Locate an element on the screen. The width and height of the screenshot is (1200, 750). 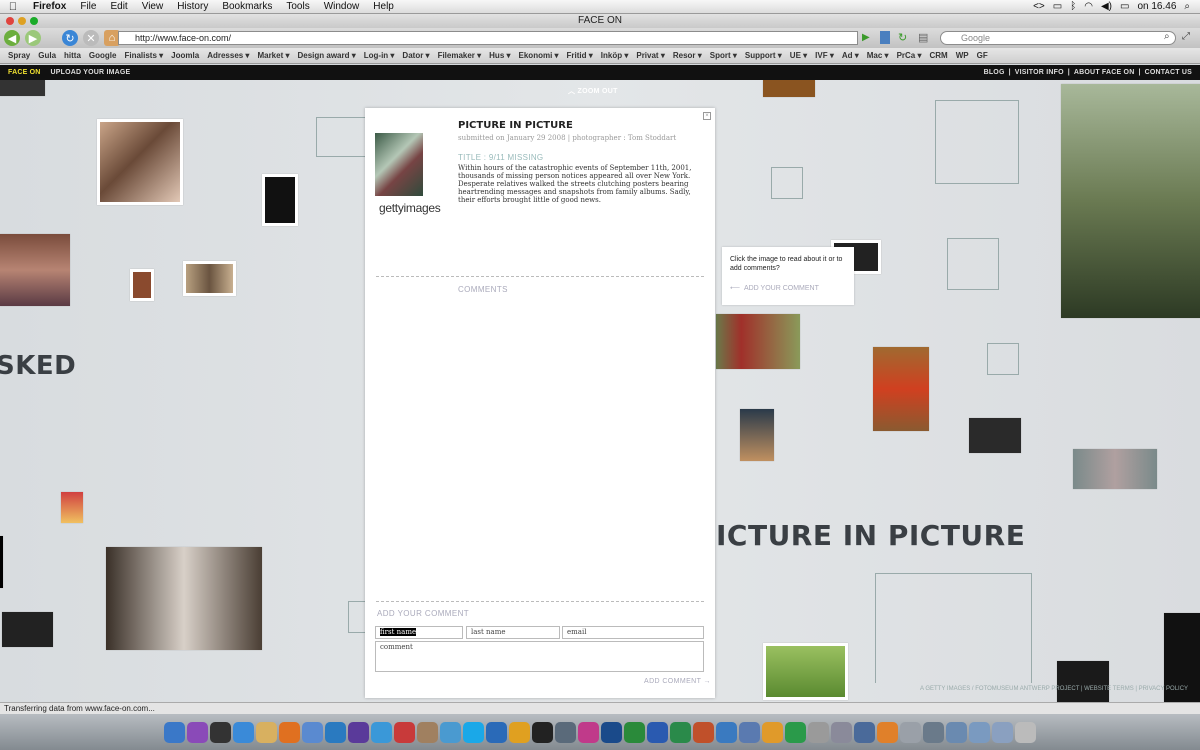
comment-field: comment is located at coordinates (539, 656).